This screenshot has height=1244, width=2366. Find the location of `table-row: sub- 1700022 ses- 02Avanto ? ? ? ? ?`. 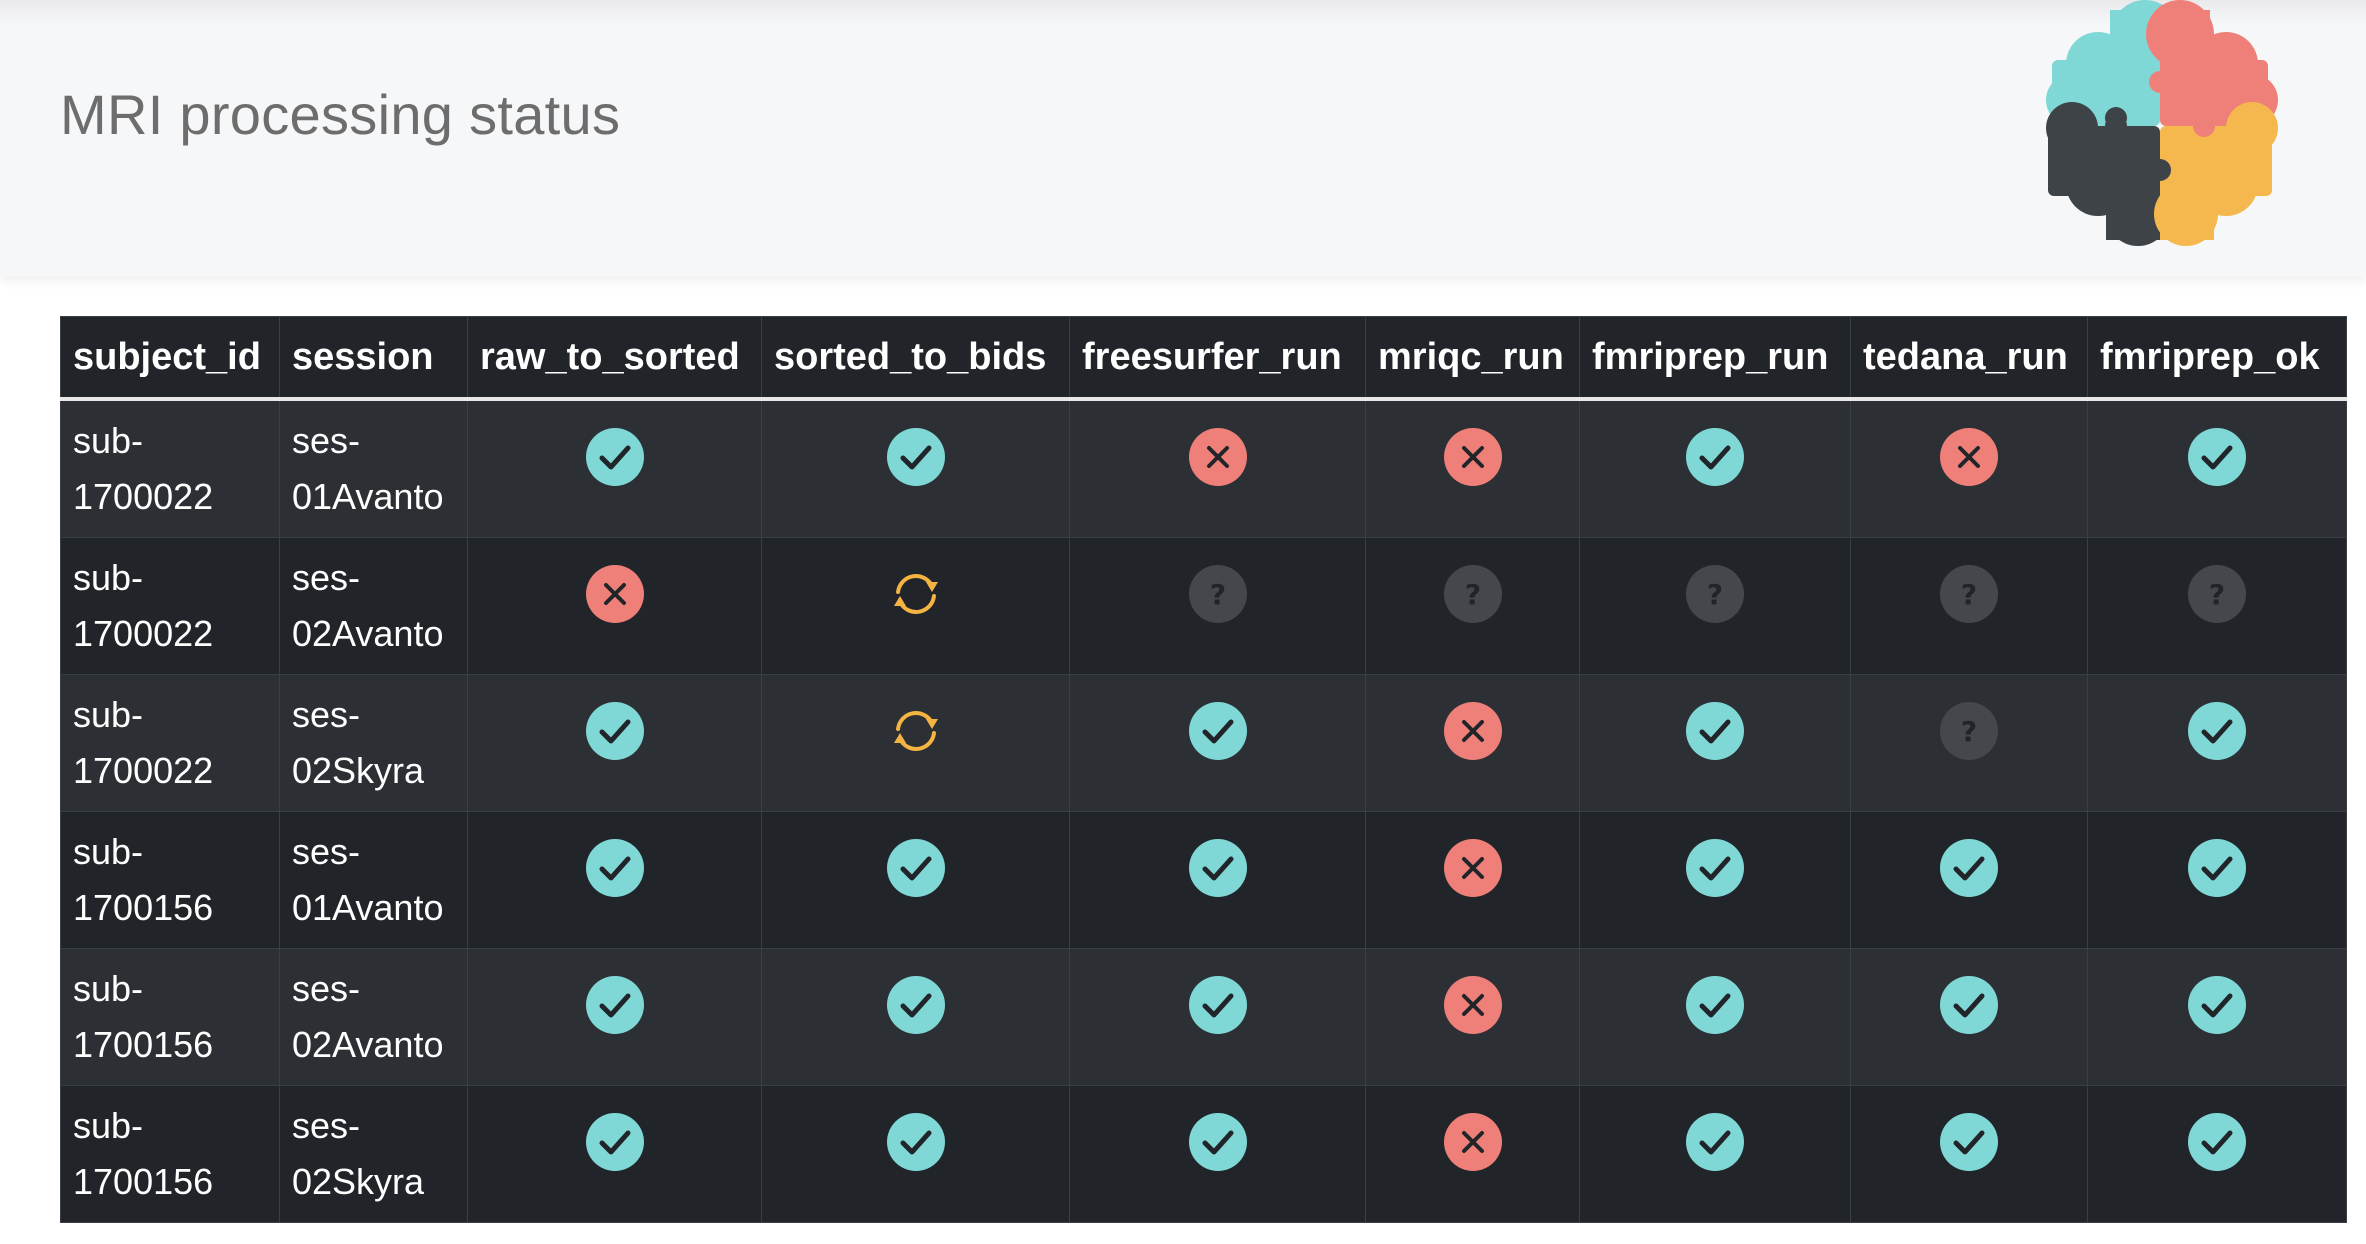

table-row: sub- 1700022 ses- 02Avanto ? ? ? ? ? is located at coordinates (1203, 606).